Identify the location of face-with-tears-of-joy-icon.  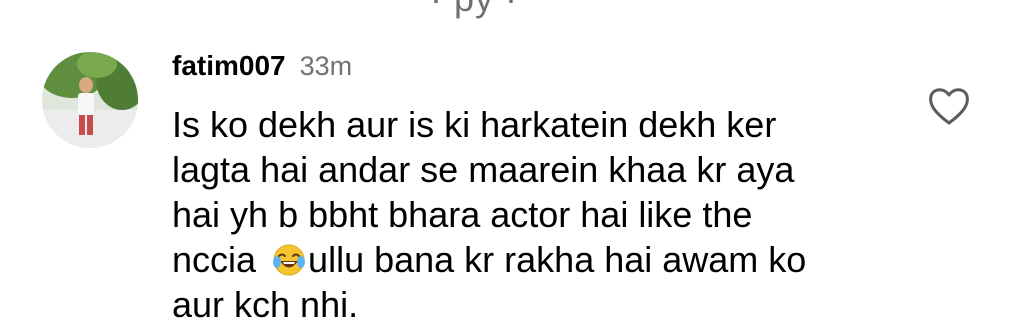
(289, 259).